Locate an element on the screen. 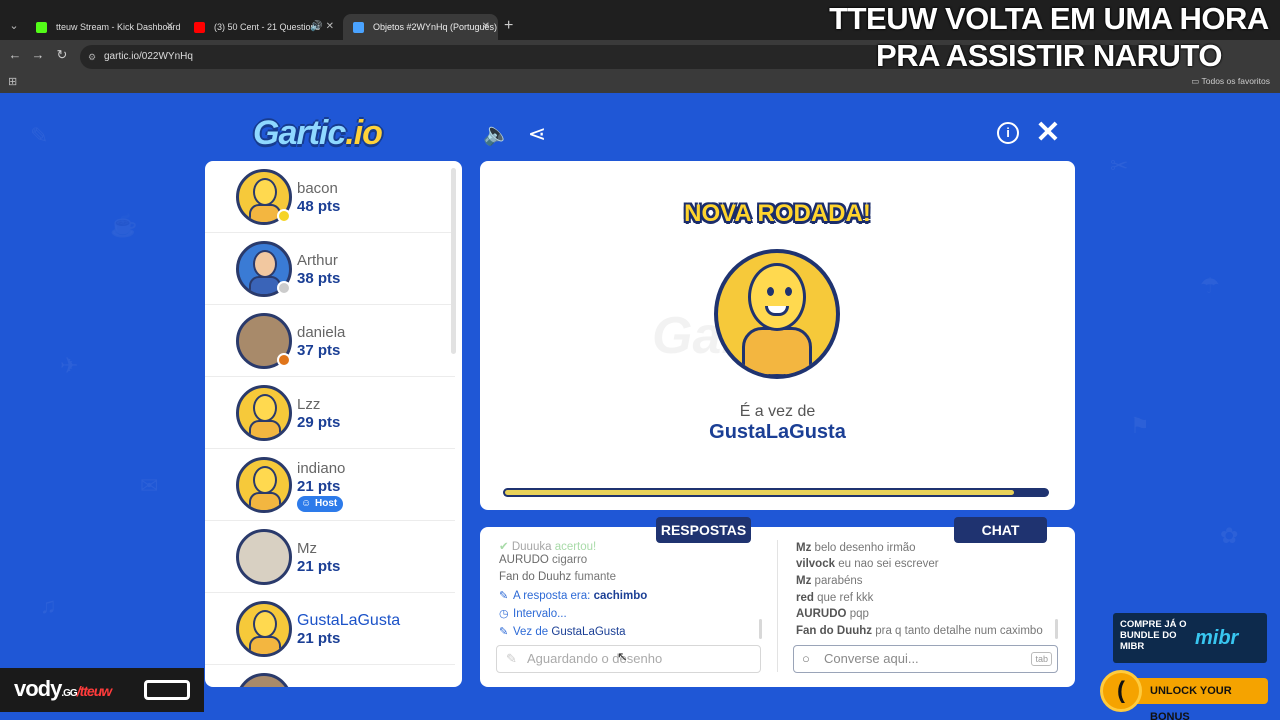 Image resolution: width=1280 pixels, height=720 pixels. vody-widget: vody.GG/tteuw is located at coordinates (102, 690).